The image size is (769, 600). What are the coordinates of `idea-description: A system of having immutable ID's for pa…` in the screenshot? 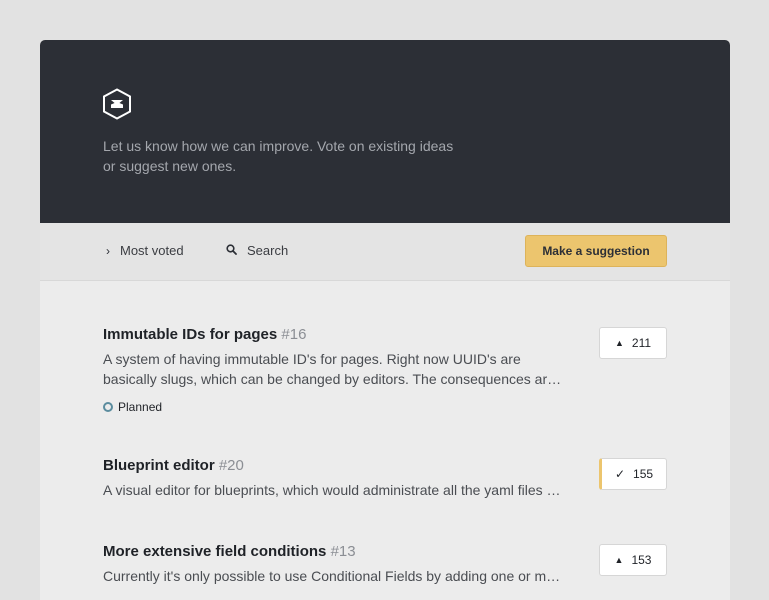 It's located at (329, 369).